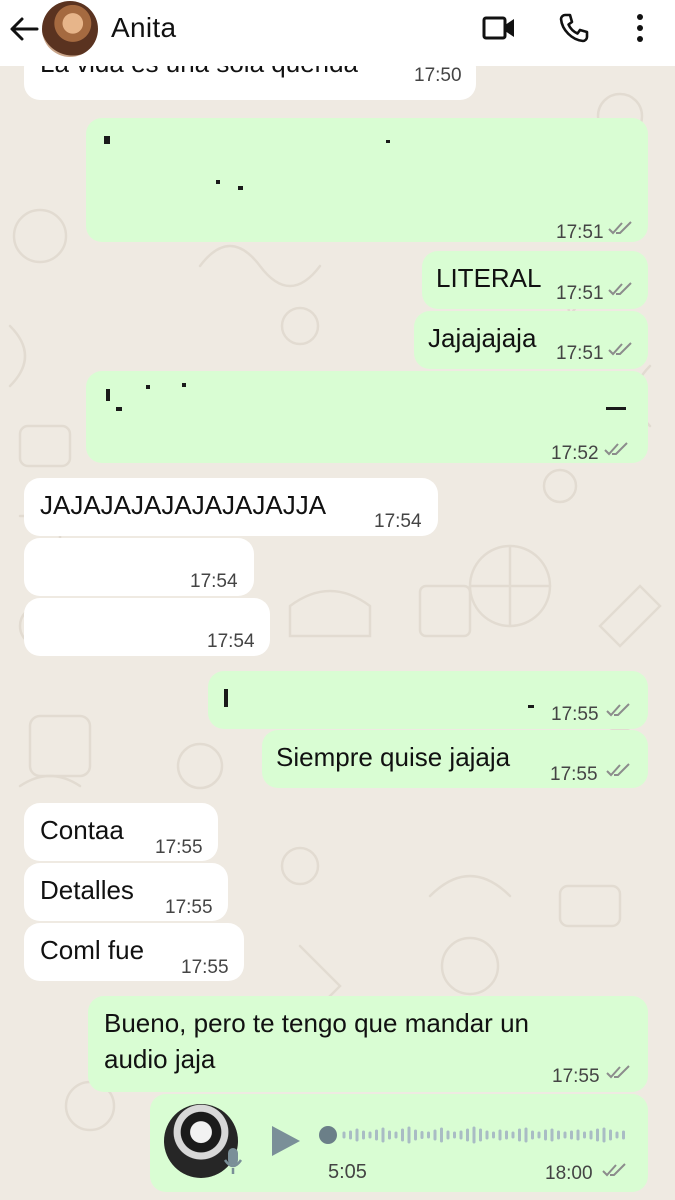 The image size is (675, 1200). What do you see at coordinates (143, 28) in the screenshot?
I see `contact-name: Anita` at bounding box center [143, 28].